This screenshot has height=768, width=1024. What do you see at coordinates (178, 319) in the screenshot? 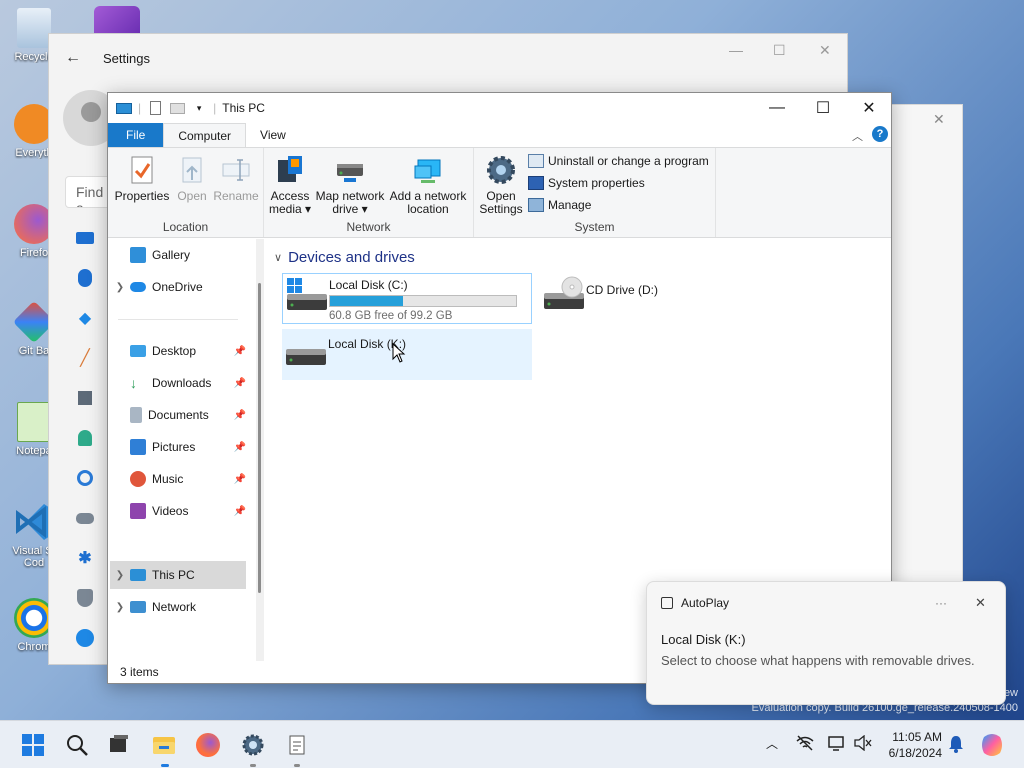
I see `nav-separator` at bounding box center [178, 319].